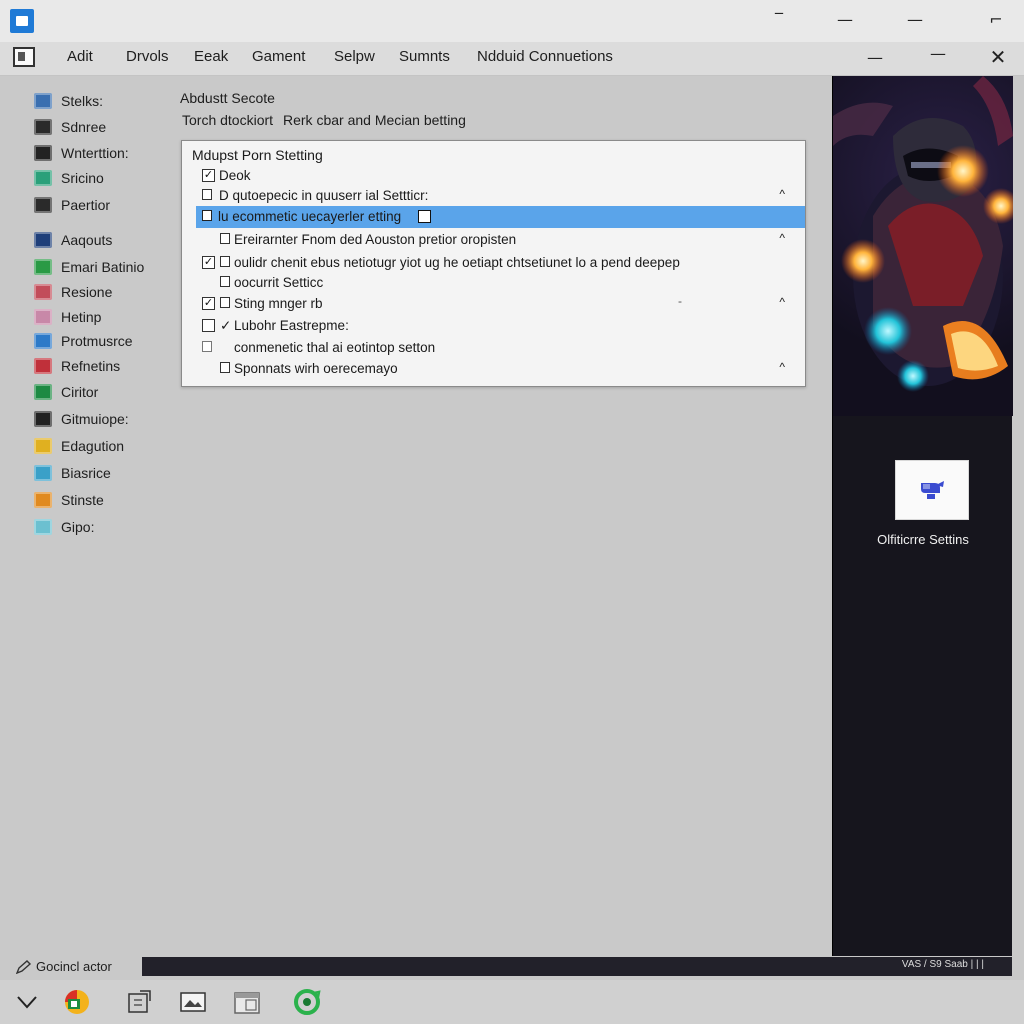 Image resolution: width=1024 pixels, height=1024 pixels. Describe the element at coordinates (493, 326) in the screenshot. I see `settings-row-7: ✓ Lubohr Eastrepme:` at that location.